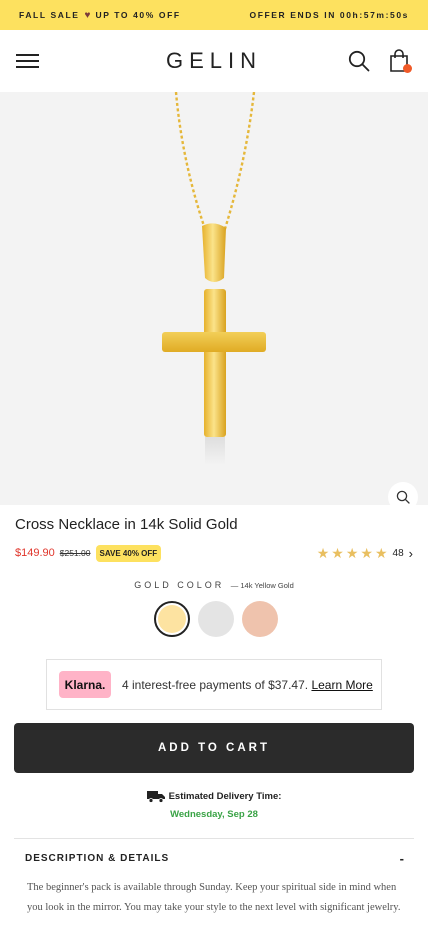 This screenshot has height=926, width=428. I want to click on heart-icon: ♥, so click(87, 15).